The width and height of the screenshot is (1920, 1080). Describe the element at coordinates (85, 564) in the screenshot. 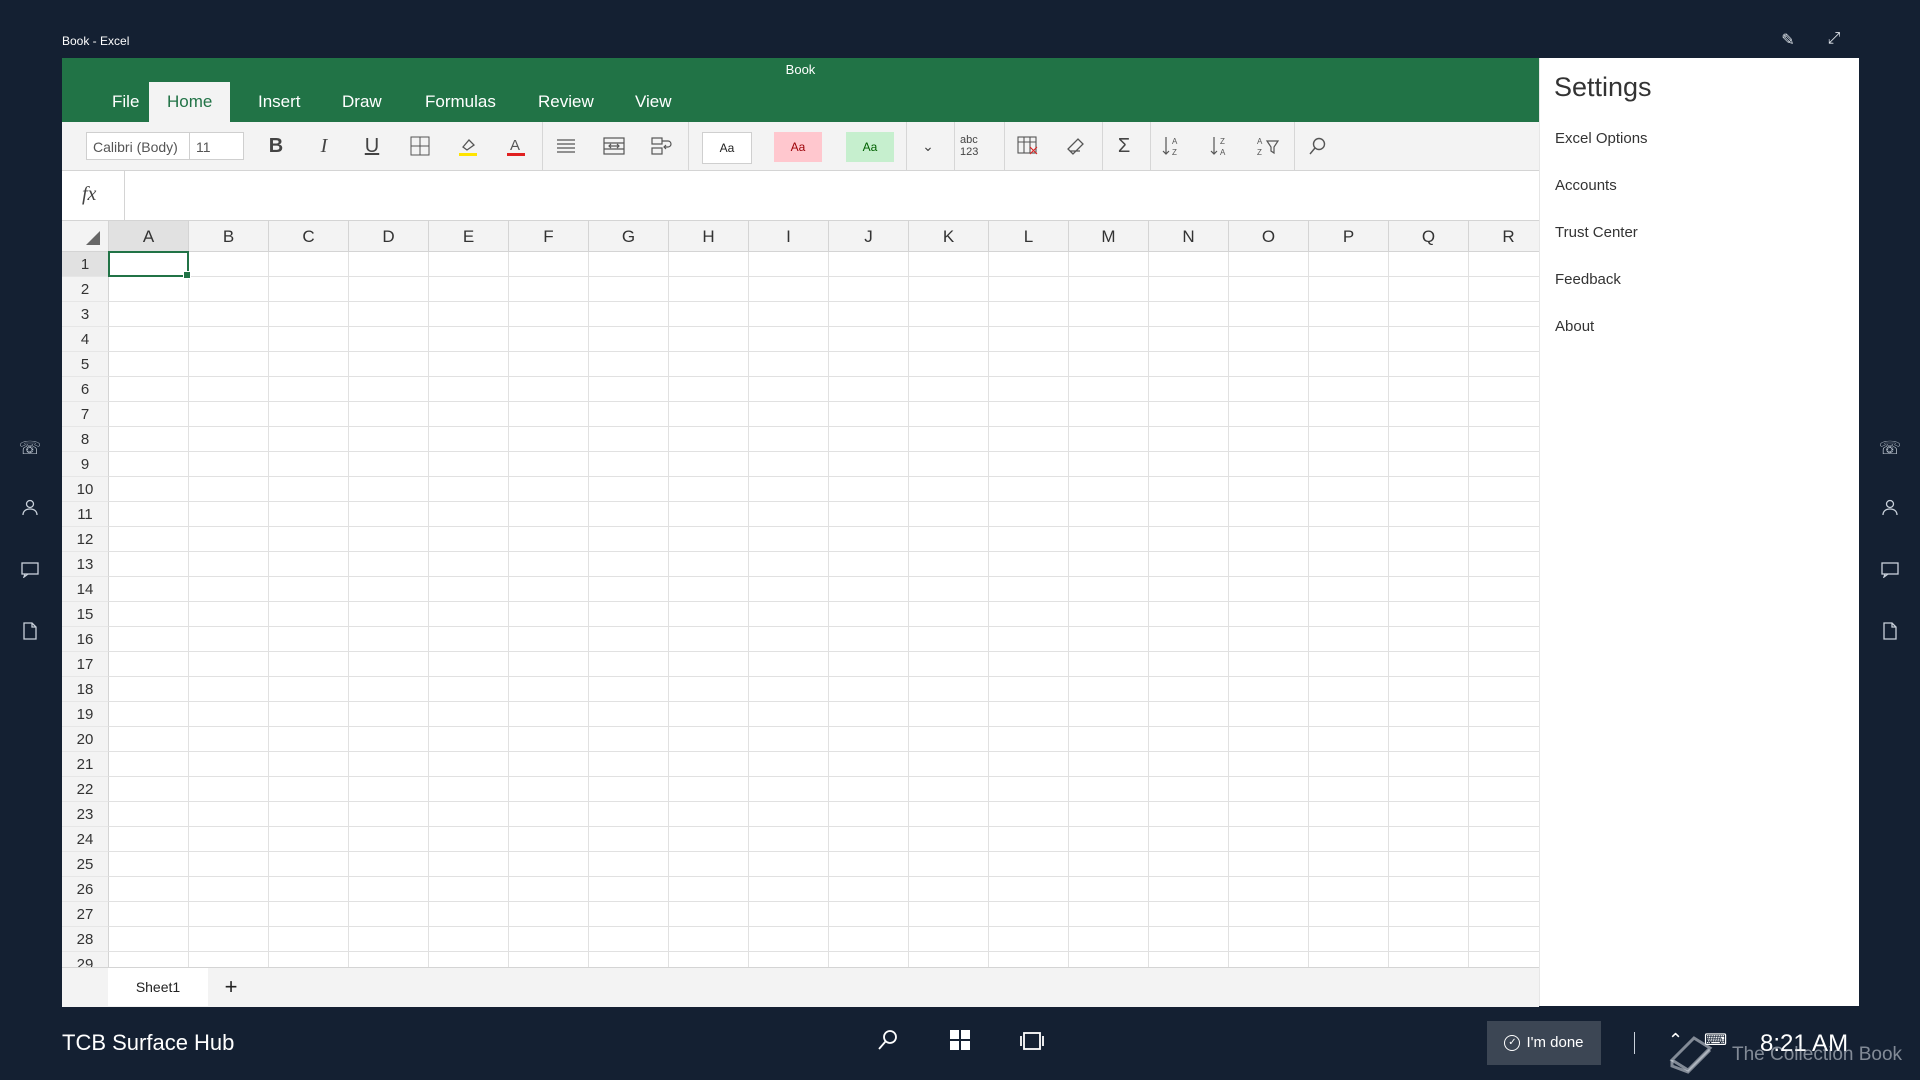

I see `row-header-13: 13` at that location.